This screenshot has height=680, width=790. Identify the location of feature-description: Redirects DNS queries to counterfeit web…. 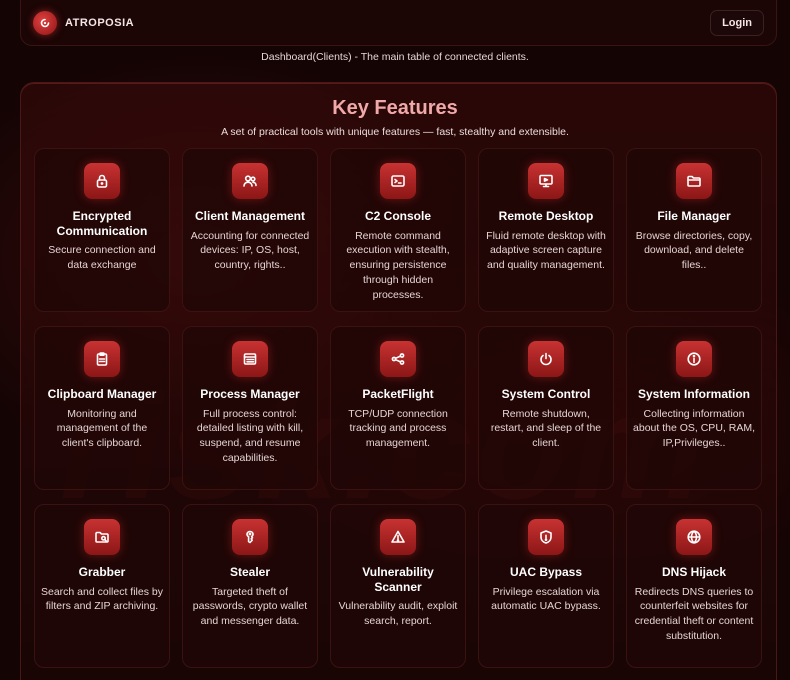
(694, 613).